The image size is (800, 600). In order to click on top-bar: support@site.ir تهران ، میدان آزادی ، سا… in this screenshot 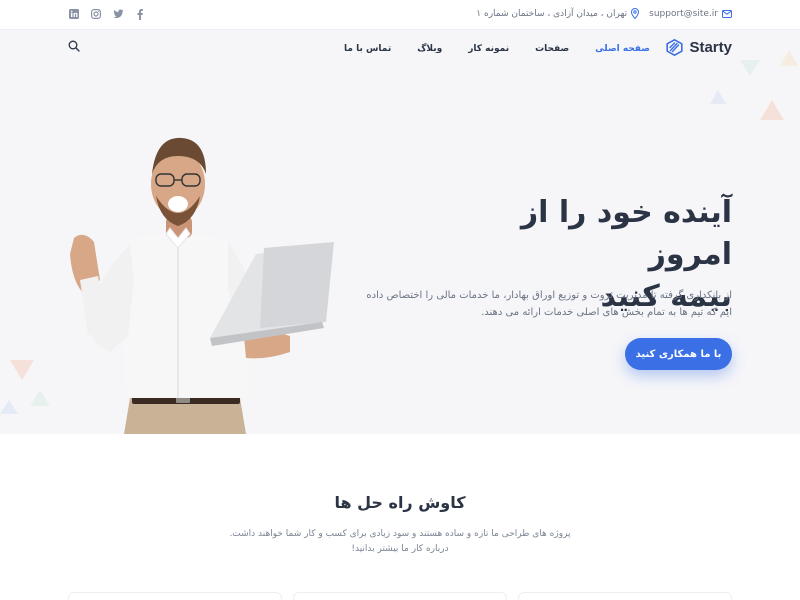, I will do `click(400, 15)`.